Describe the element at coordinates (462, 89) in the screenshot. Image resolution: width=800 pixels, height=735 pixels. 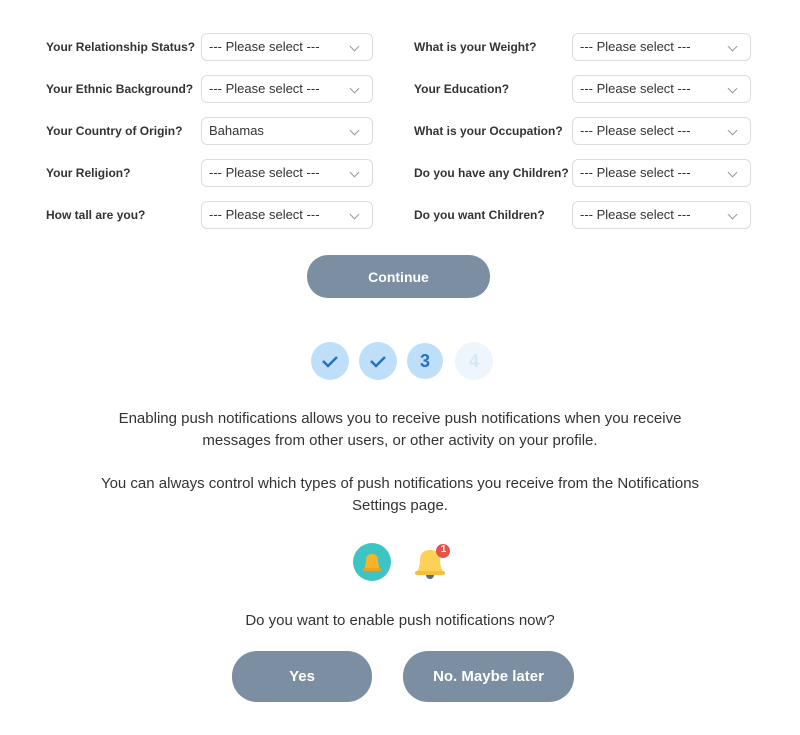
I see `field-label: Your Education?` at that location.